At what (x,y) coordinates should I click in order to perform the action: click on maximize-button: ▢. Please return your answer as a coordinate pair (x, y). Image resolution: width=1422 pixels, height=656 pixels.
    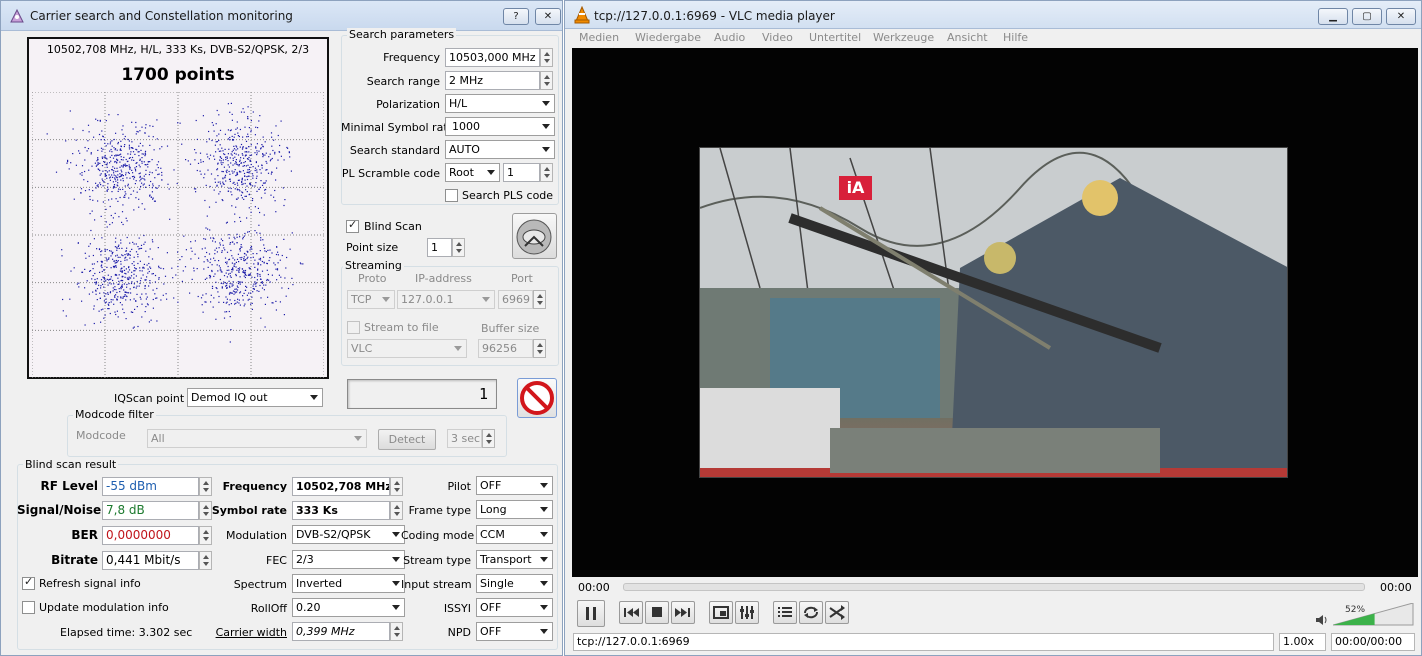
    Looking at the image, I should click on (1367, 16).